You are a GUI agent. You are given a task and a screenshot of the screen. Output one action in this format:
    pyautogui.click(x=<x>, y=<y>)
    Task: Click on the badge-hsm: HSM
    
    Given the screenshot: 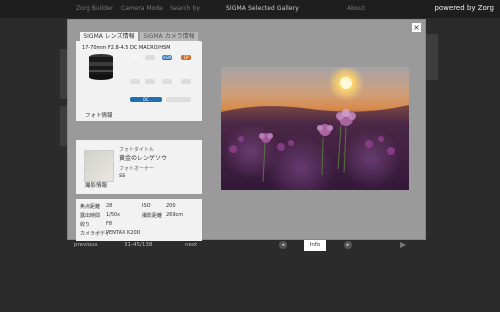 What is the action you would take?
    pyautogui.click(x=167, y=57)
    